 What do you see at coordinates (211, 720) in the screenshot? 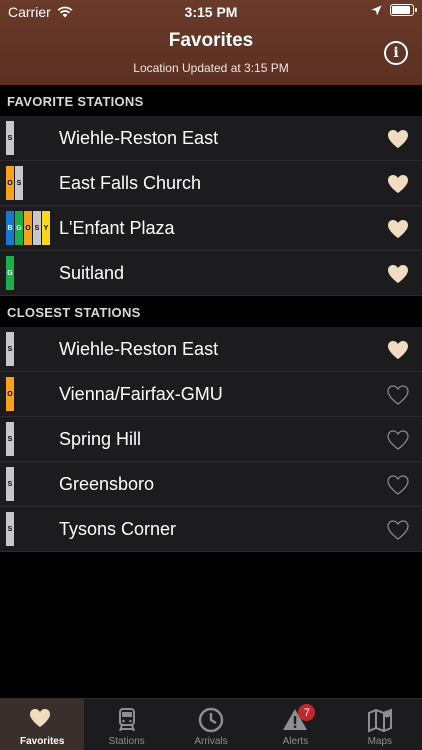
I see `clock-icon` at bounding box center [211, 720].